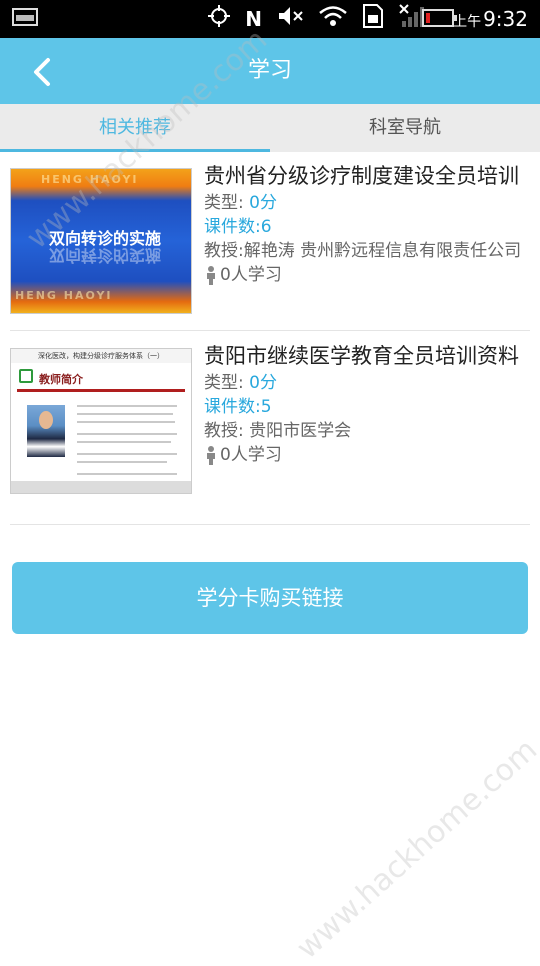 This screenshot has width=540, height=966. I want to click on clock: 上午 9:32, so click(490, 19).